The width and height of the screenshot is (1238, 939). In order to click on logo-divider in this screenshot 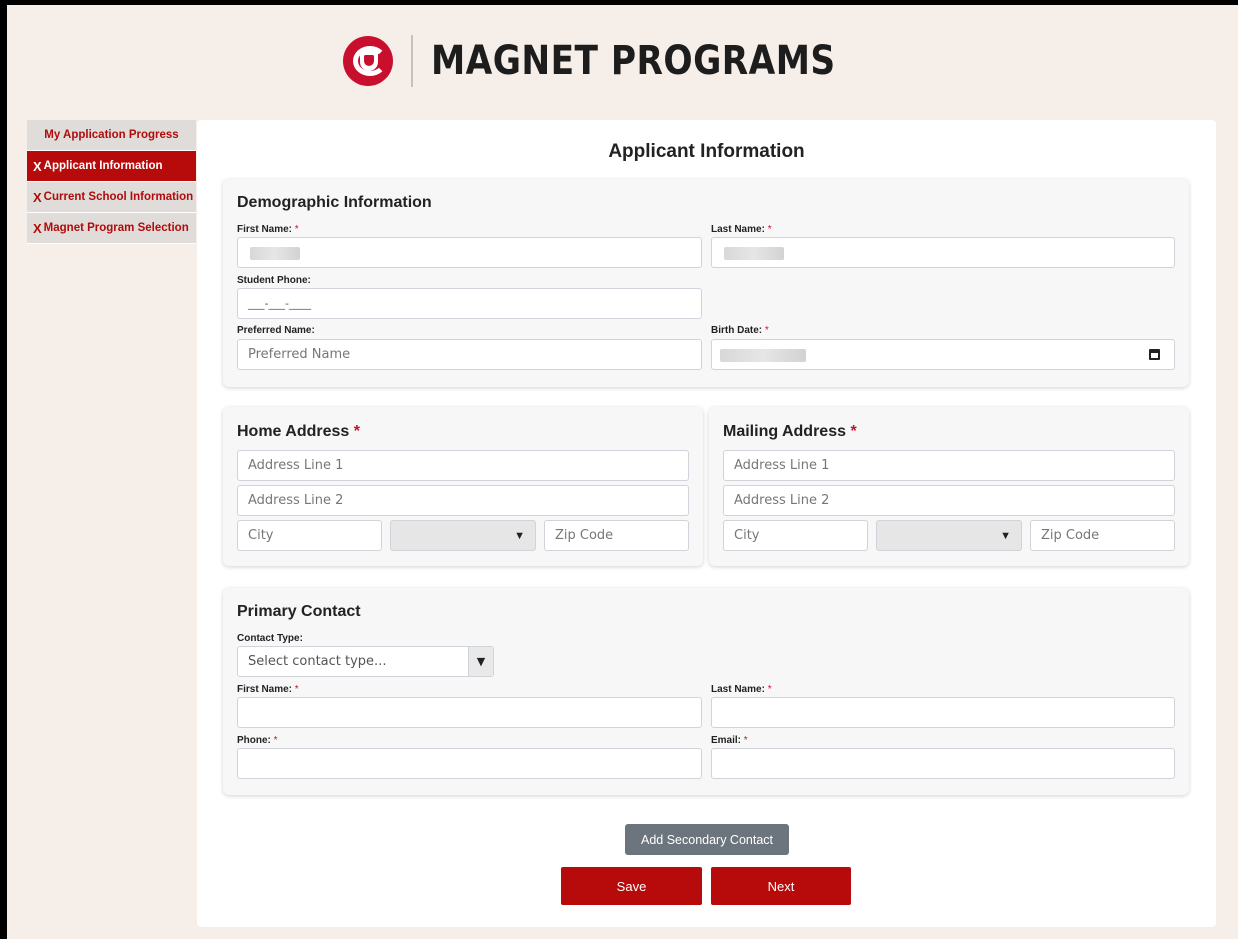, I will do `click(412, 61)`.